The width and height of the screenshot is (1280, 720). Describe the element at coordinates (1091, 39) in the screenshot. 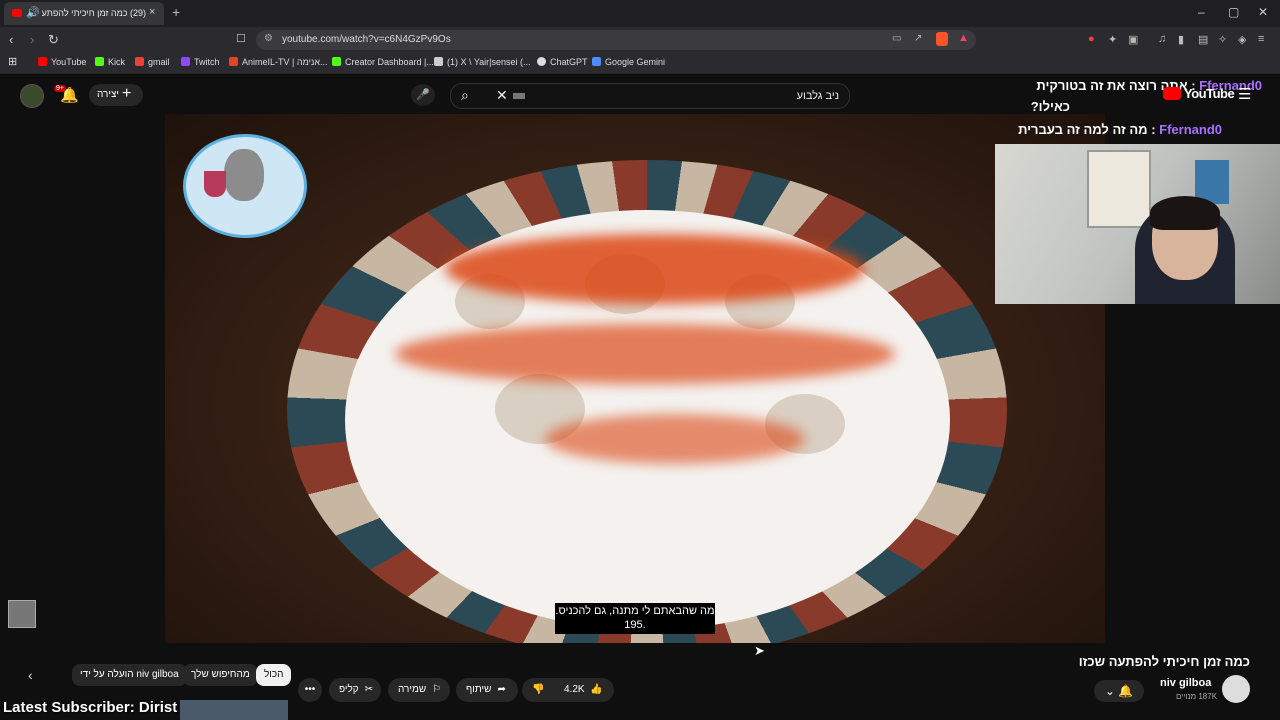

I see `record-icon: ●` at that location.